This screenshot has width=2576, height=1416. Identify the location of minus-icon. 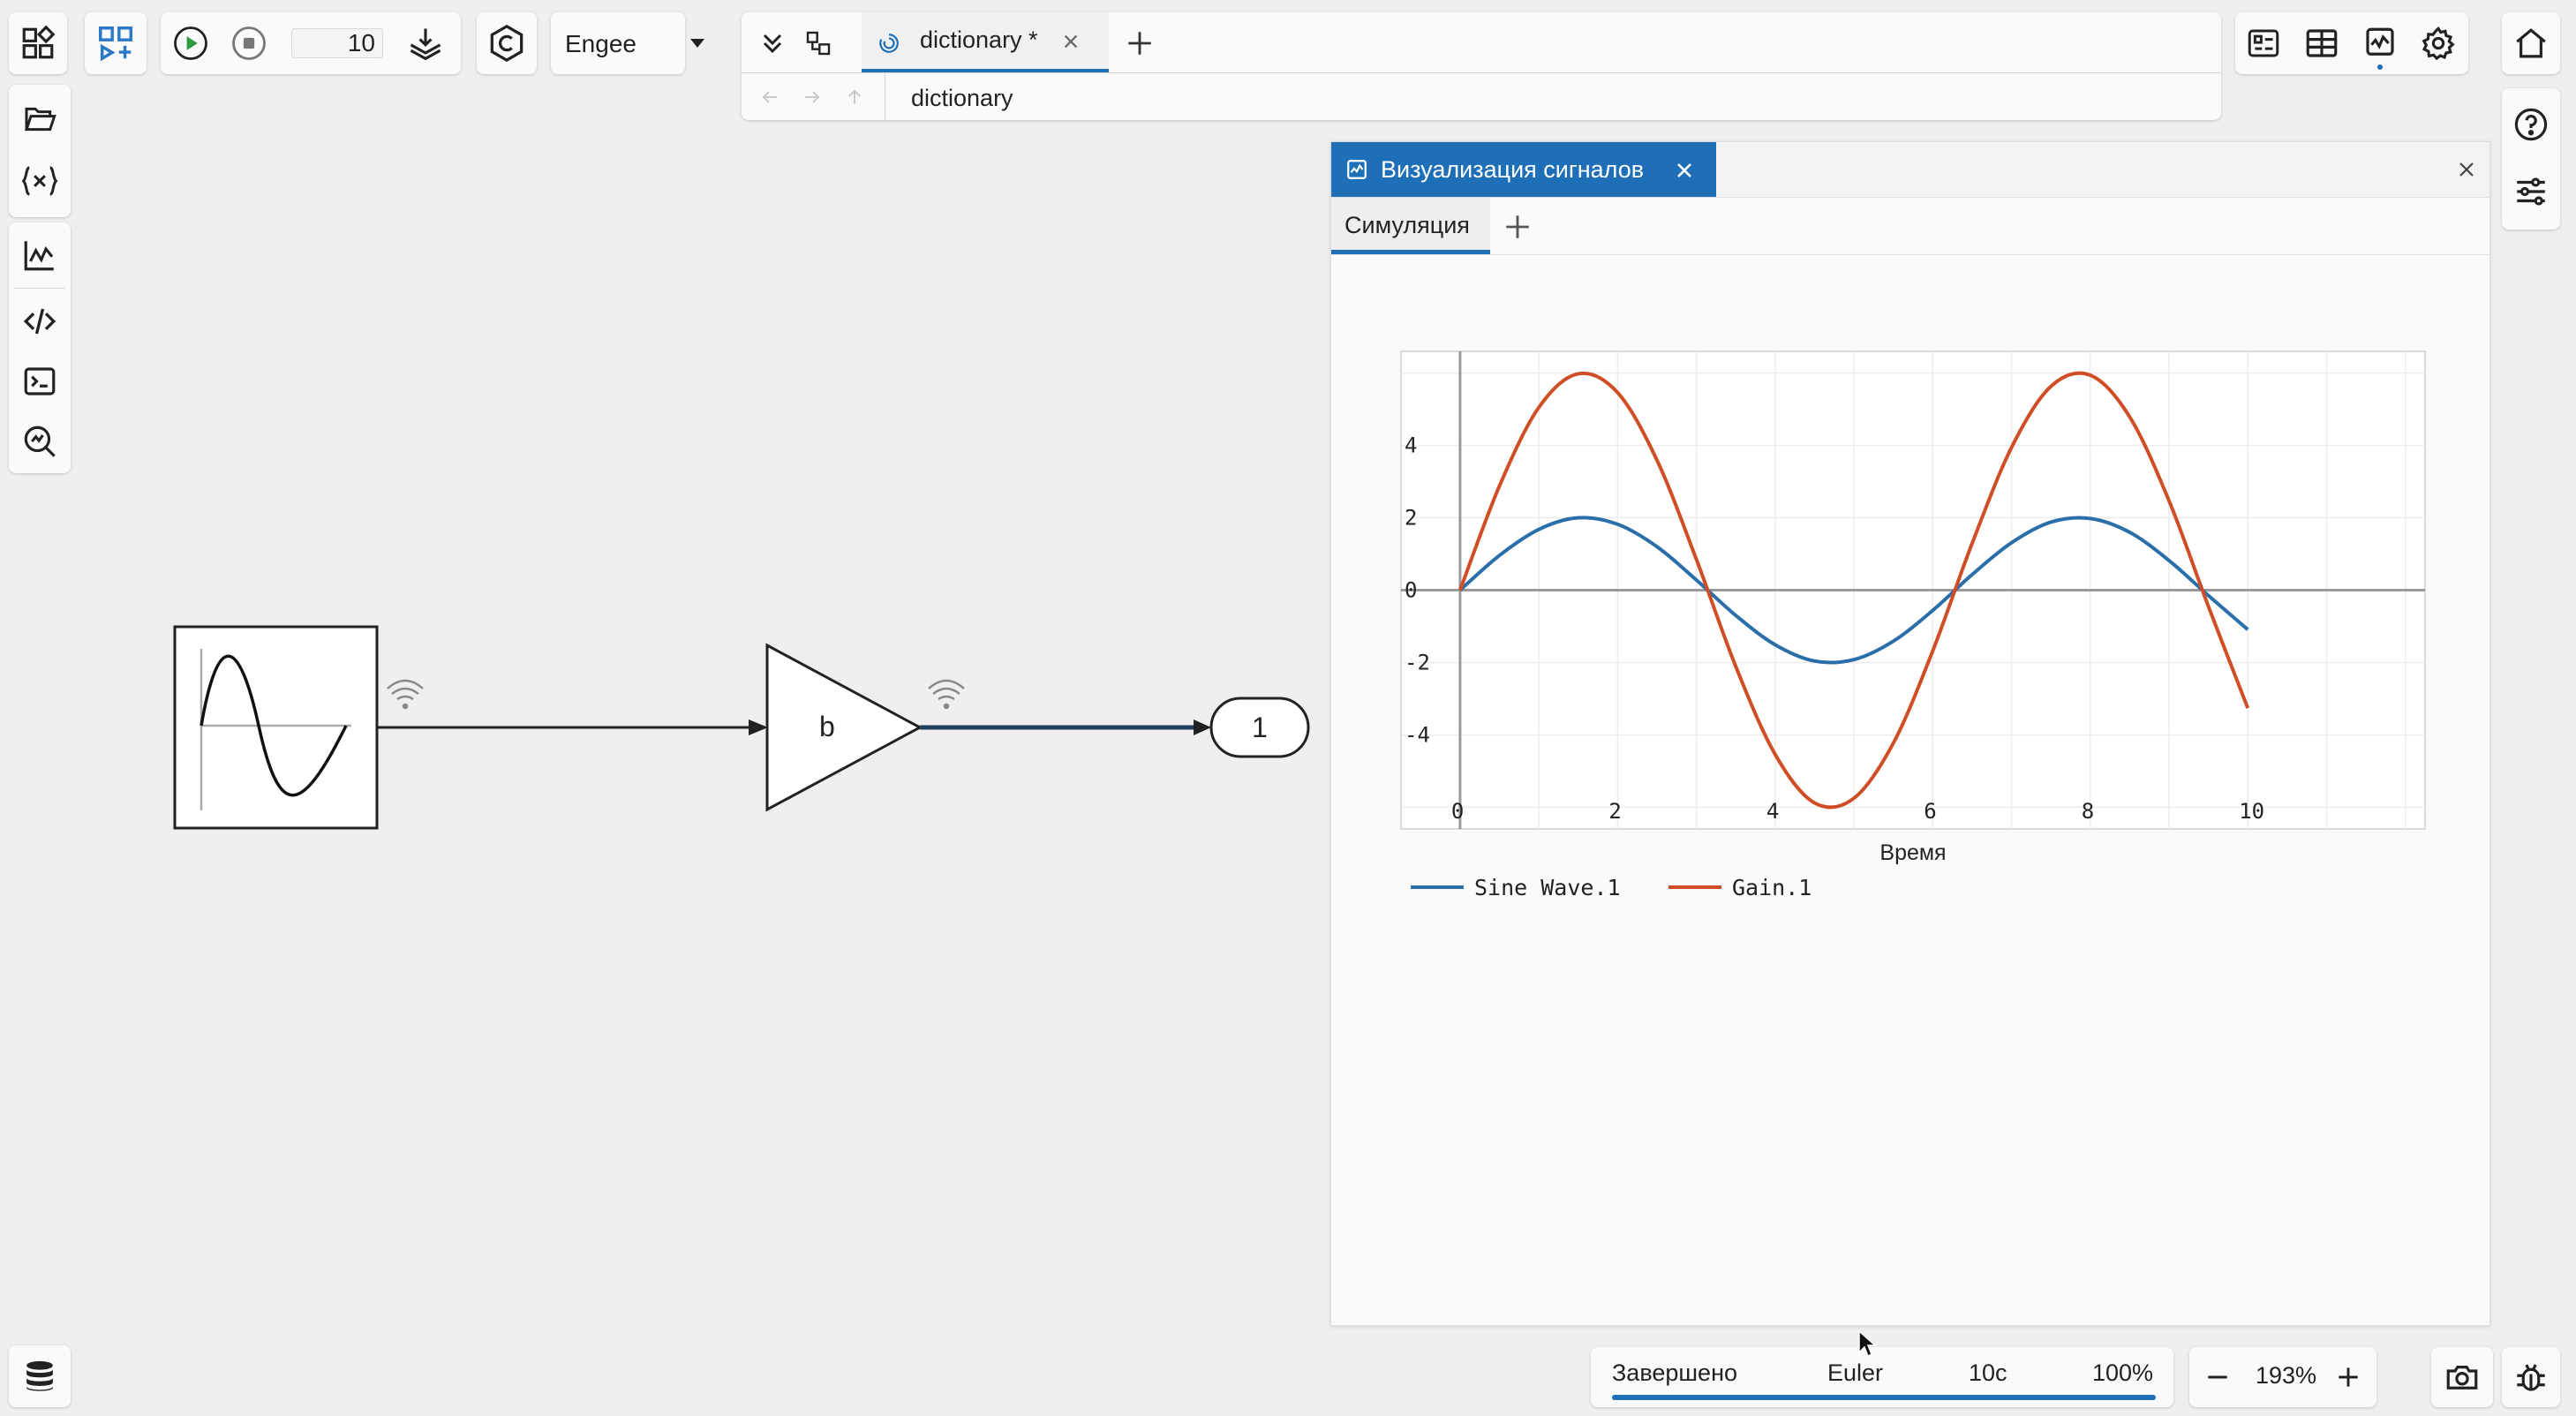
(2218, 1377).